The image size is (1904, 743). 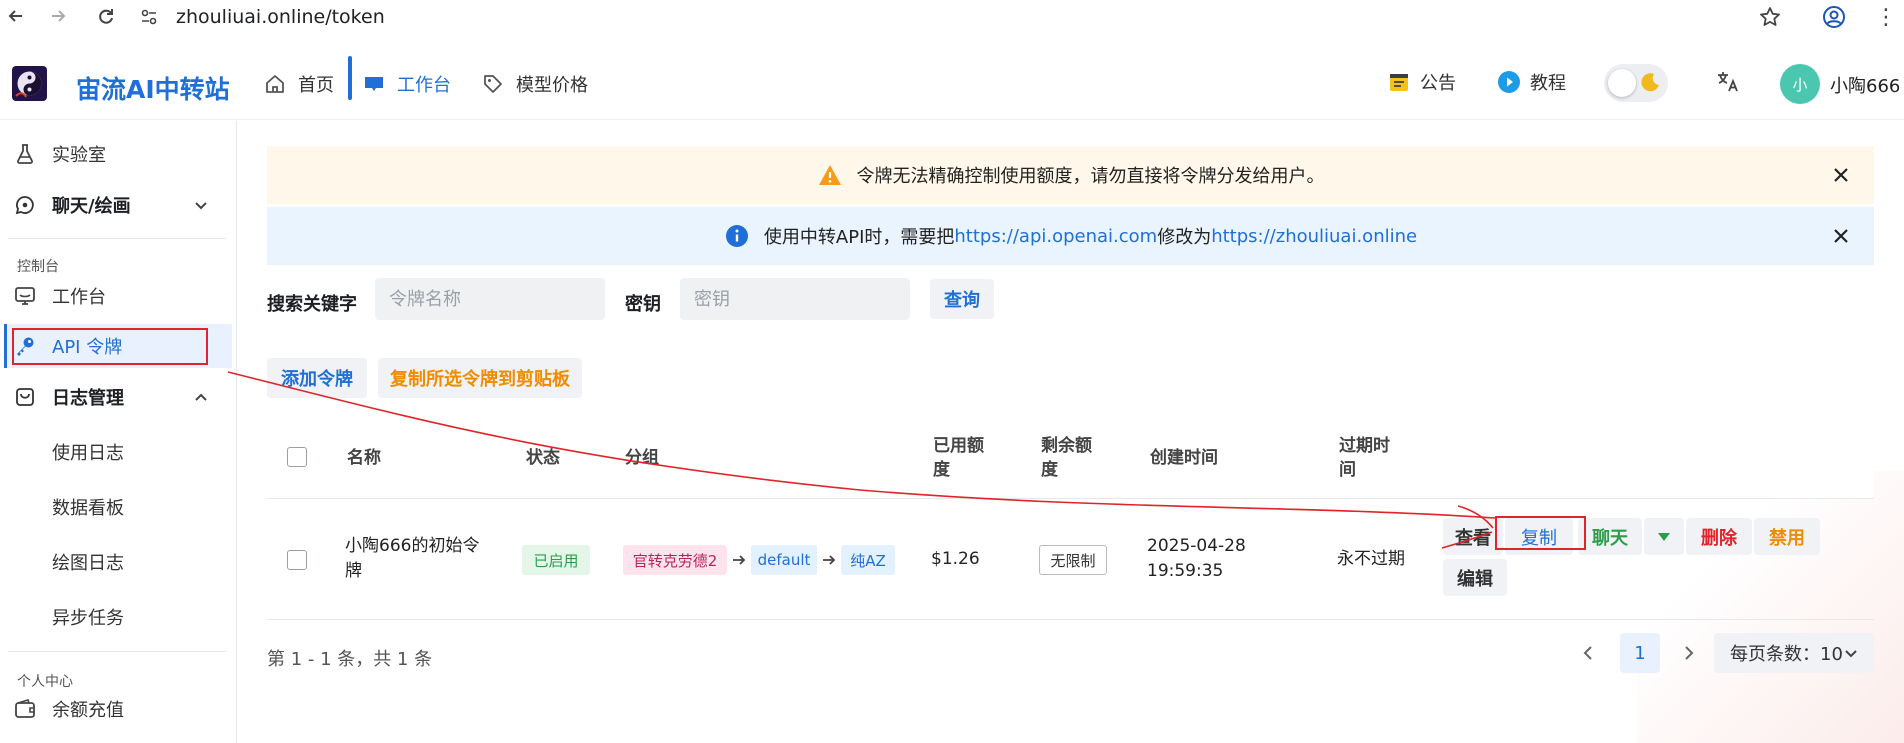 I want to click on brand-name: 宙流AI中转站, so click(x=153, y=88).